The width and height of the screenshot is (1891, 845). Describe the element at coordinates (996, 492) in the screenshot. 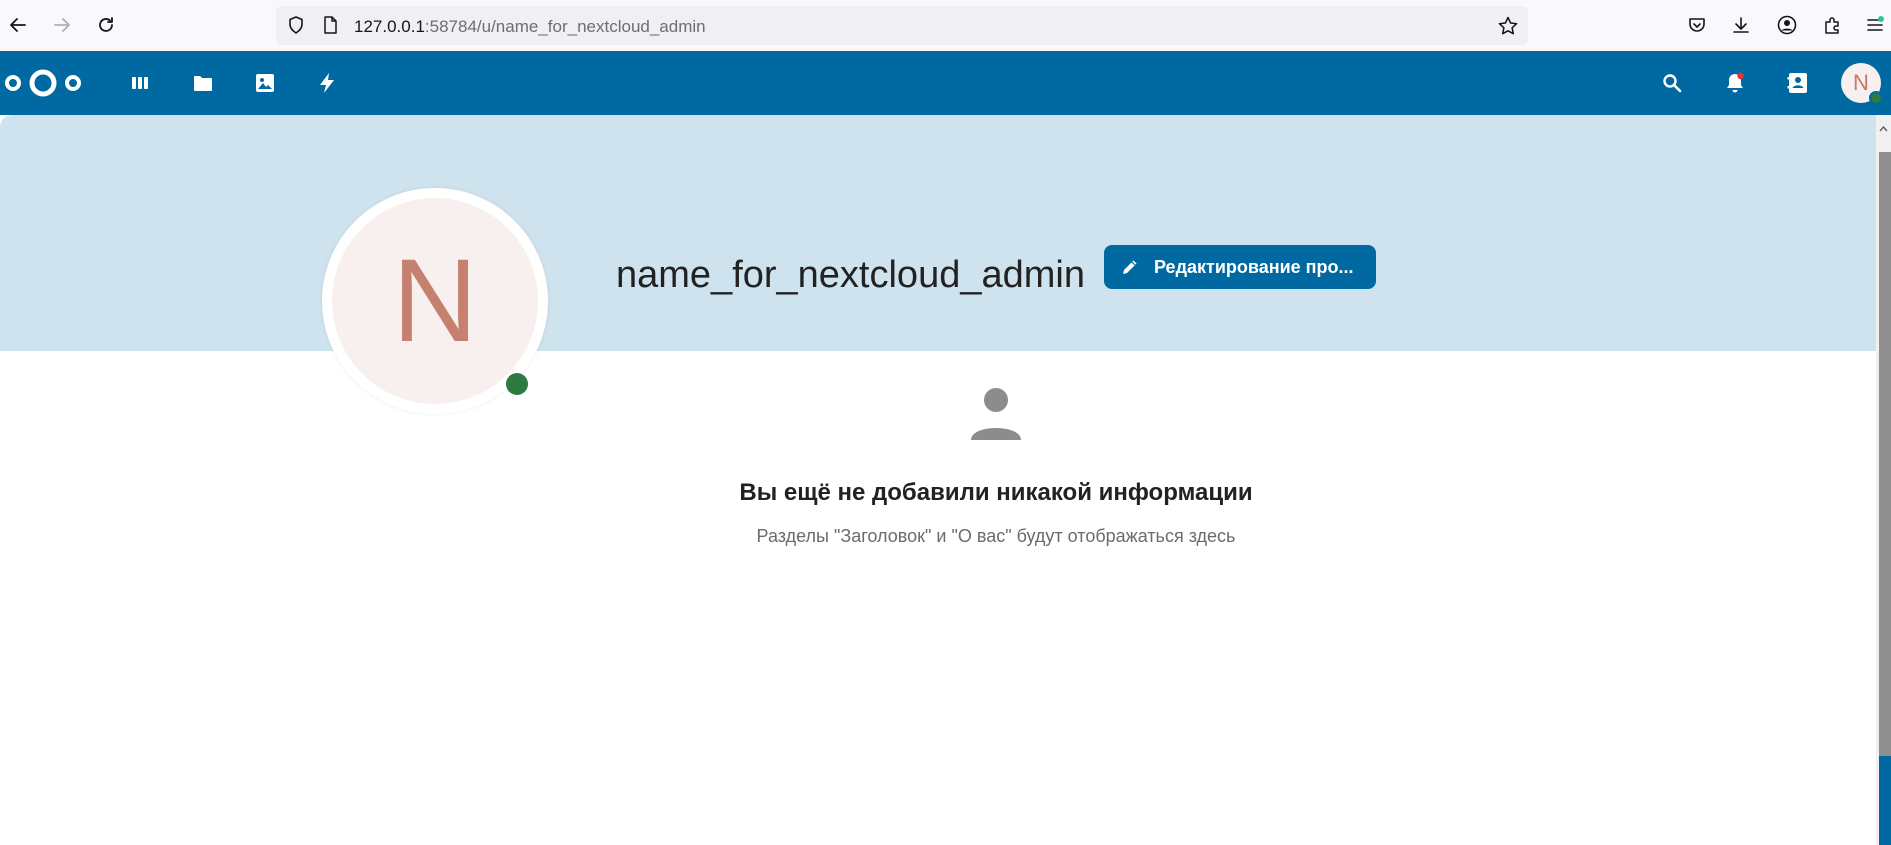

I see `empty-state-title: Вы ещё не добавили никакой информации` at that location.